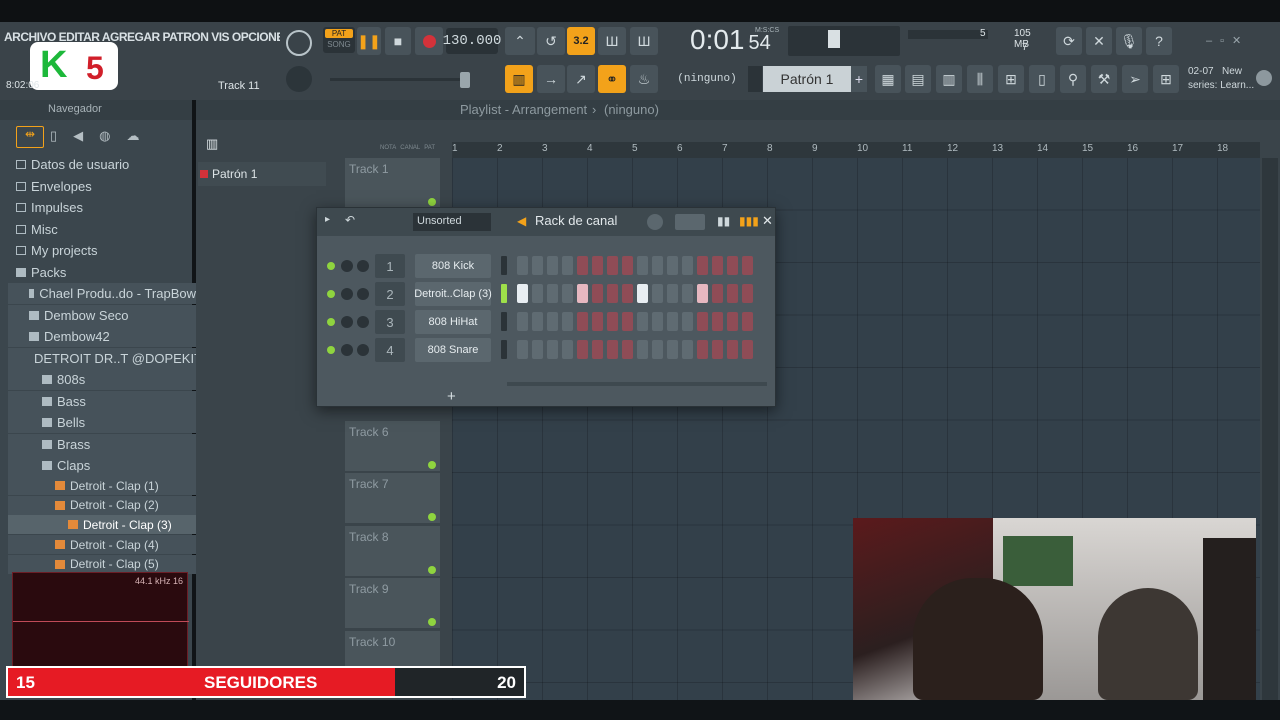  Describe the element at coordinates (102, 250) in the screenshot. I see `browser-item: My projects` at that location.